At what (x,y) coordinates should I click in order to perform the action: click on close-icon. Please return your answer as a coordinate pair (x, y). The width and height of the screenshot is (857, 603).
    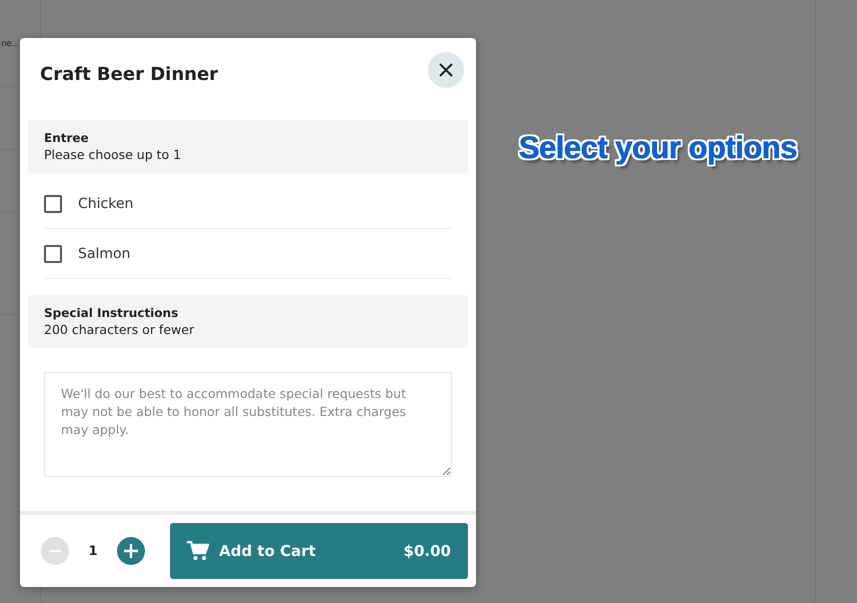
    Looking at the image, I should click on (446, 70).